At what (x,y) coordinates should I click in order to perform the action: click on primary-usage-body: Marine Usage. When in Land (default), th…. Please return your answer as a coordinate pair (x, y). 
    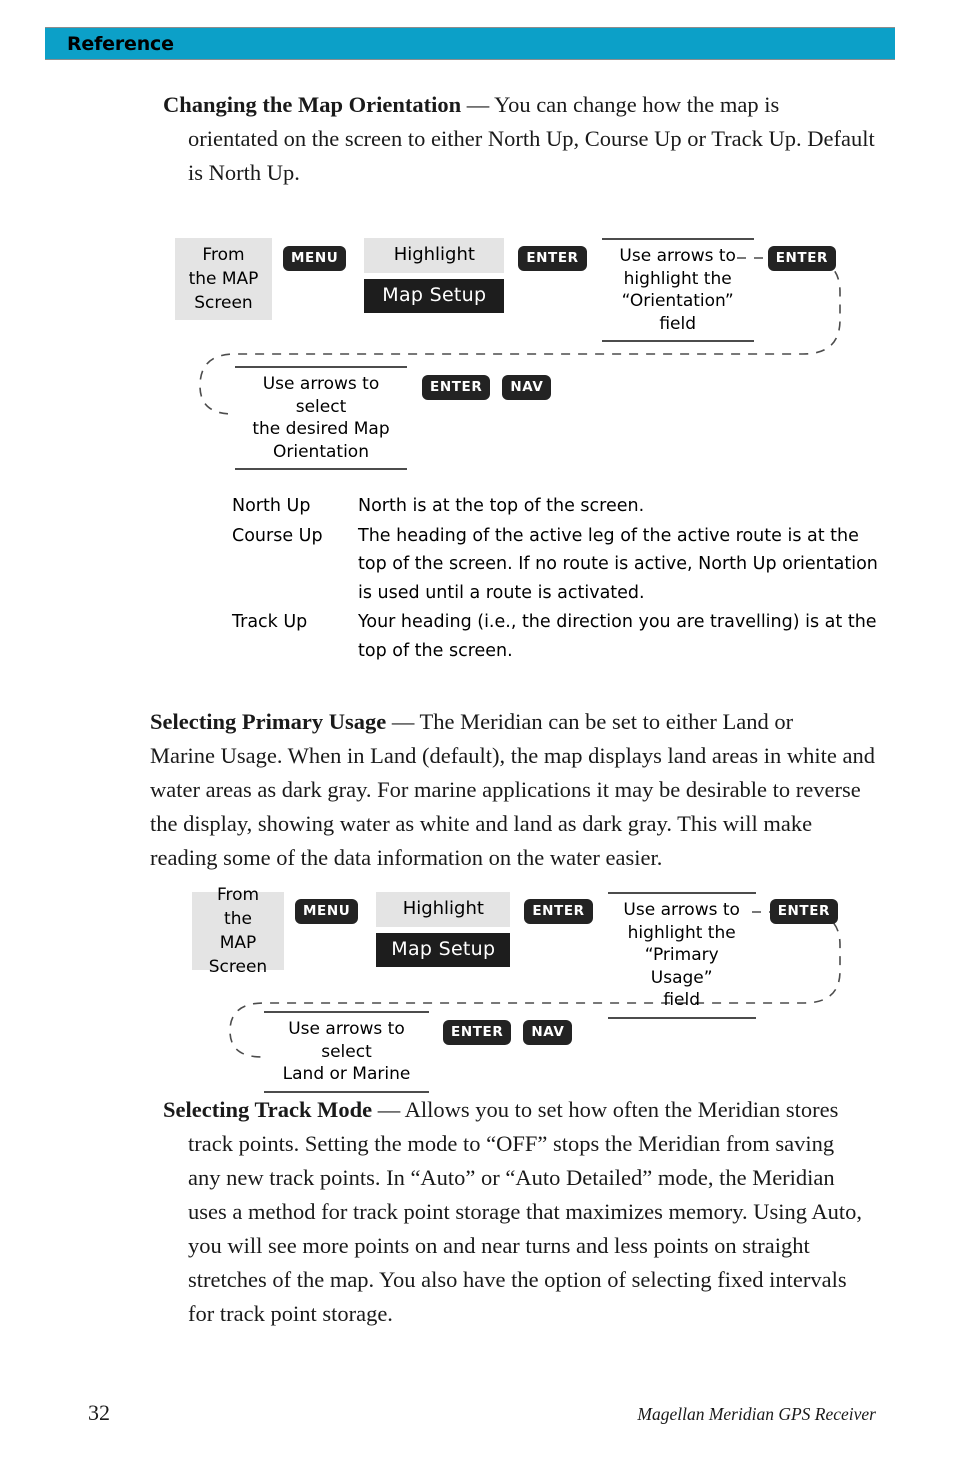
    Looking at the image, I should click on (512, 806).